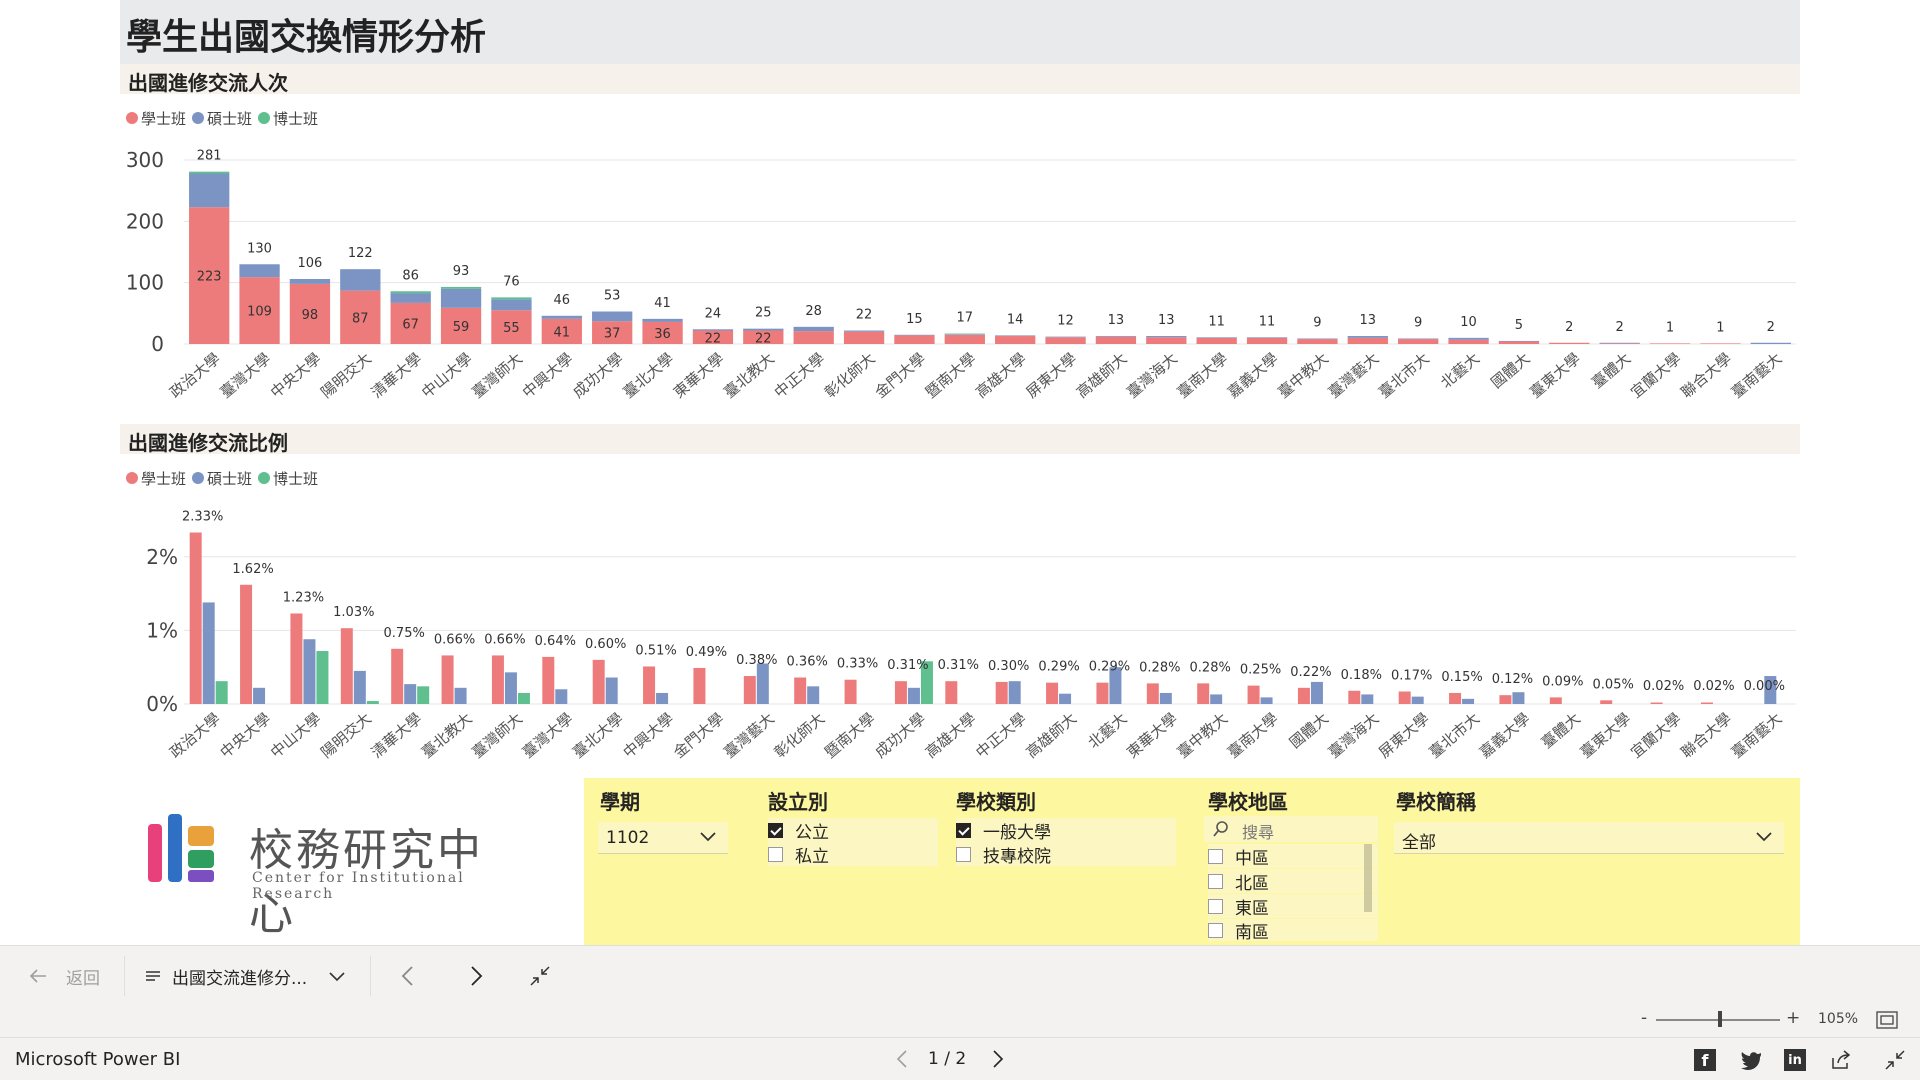  Describe the element at coordinates (1252, 932) in the screenshot. I see `option-label: 南區` at that location.